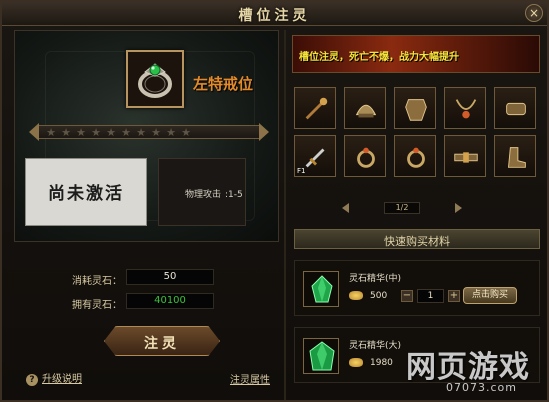 The width and height of the screenshot is (549, 402). What do you see at coordinates (468, 367) in the screenshot?
I see `watermark-text: 网页游戏` at bounding box center [468, 367].